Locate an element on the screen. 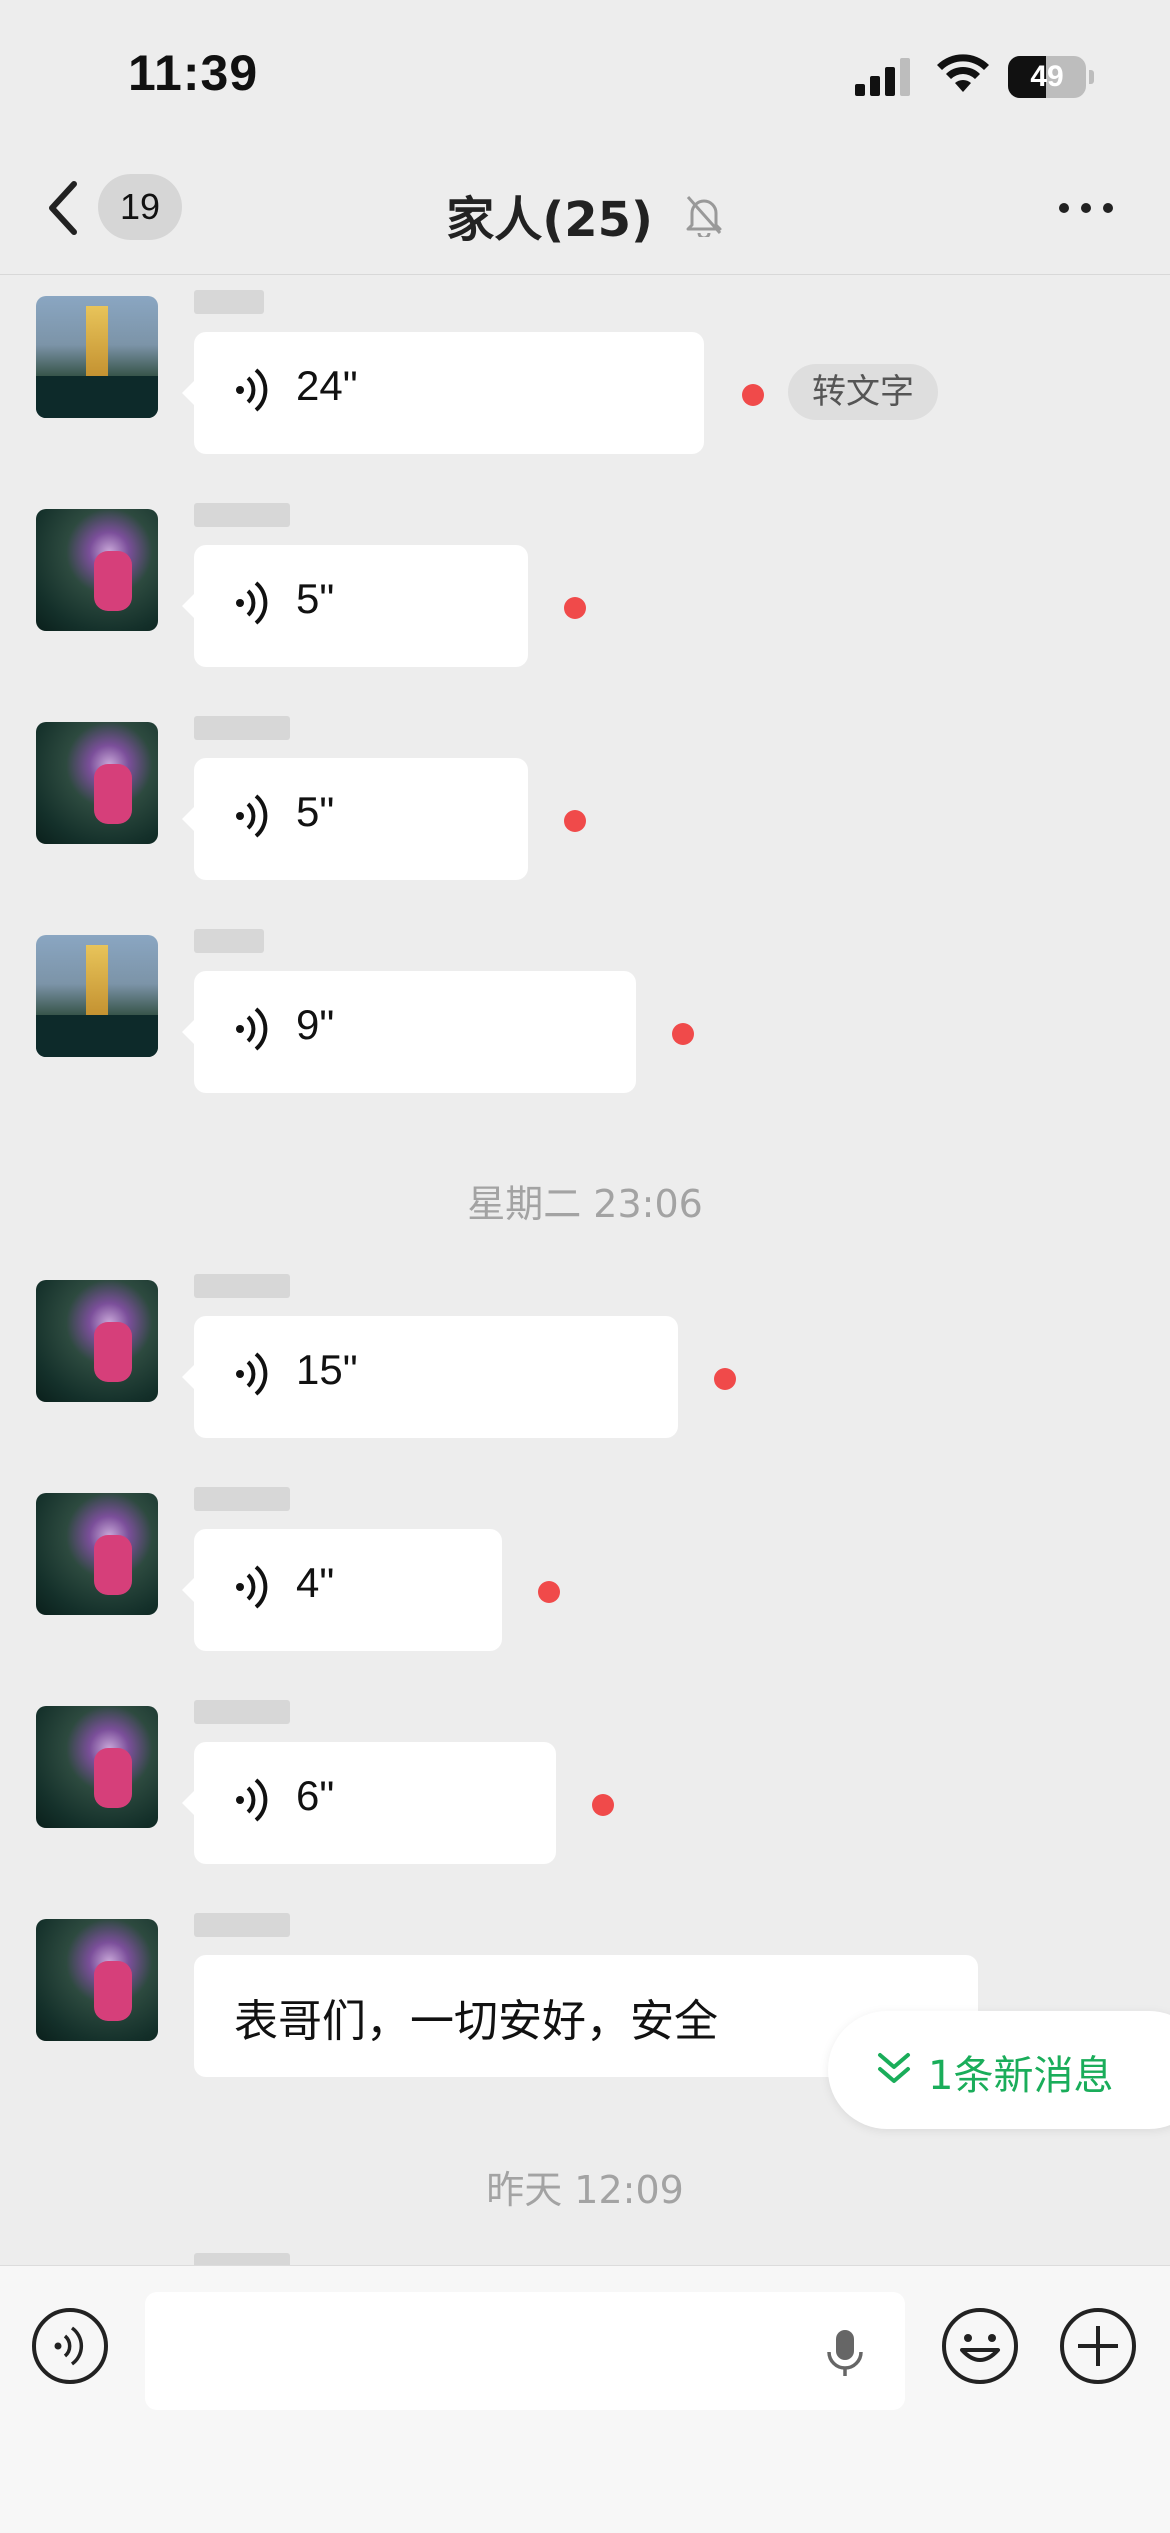 This screenshot has width=1170, height=2533. voice-bubble: 15" is located at coordinates (430, 1377).